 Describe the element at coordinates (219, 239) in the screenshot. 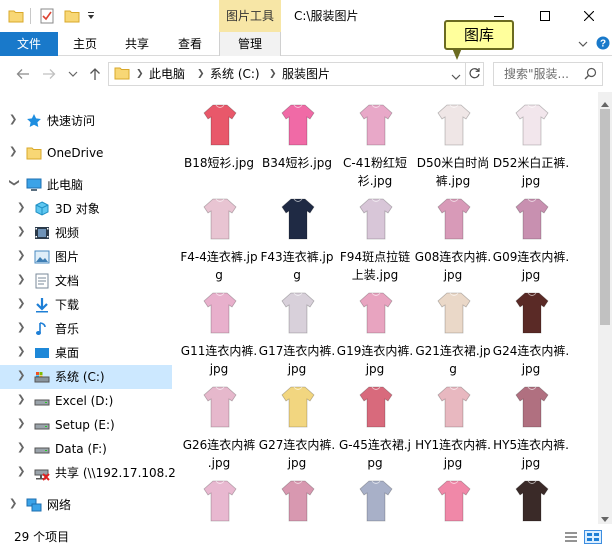

I see `file-item: F4-4连衣裤.jpg` at that location.